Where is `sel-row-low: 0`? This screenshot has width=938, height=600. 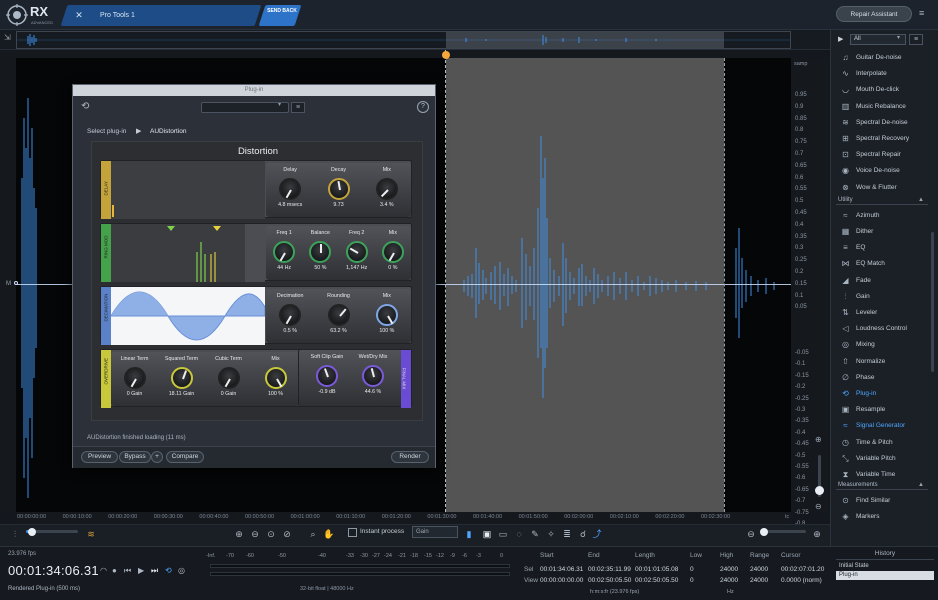
sel-row-low: 0 is located at coordinates (692, 569).